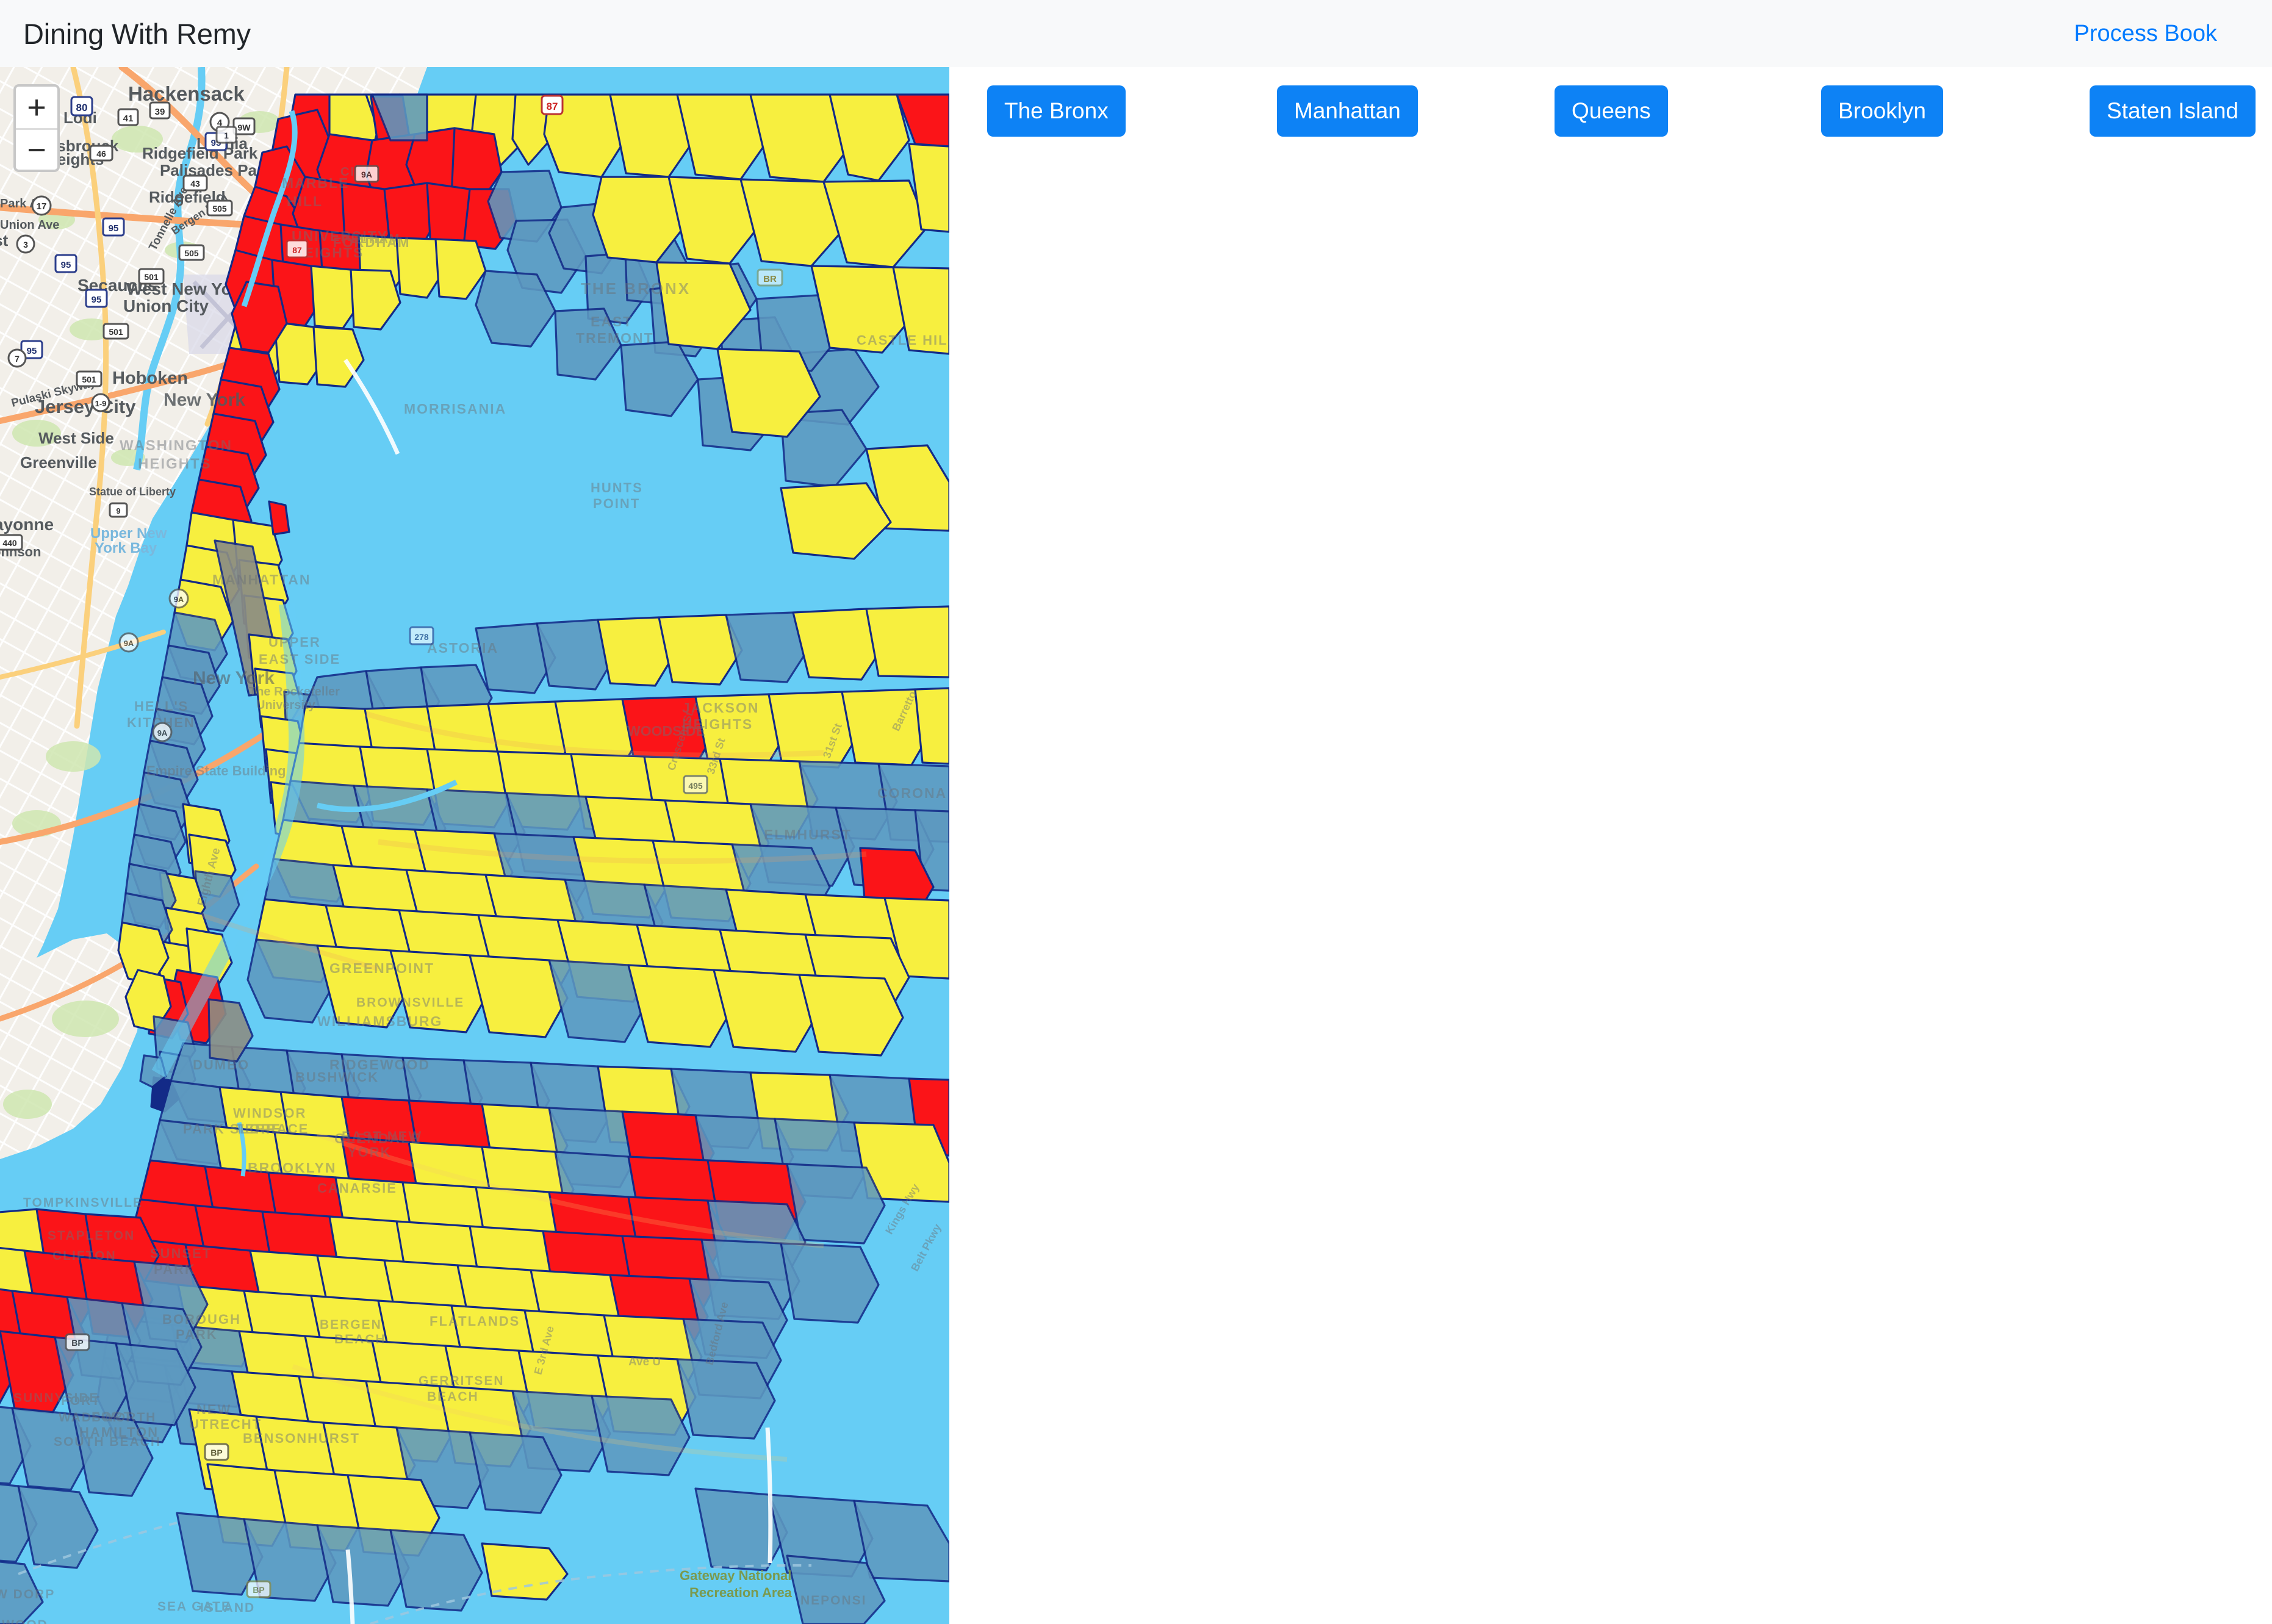 This screenshot has width=2272, height=1624. I want to click on svg-text: 440, so click(9, 543).